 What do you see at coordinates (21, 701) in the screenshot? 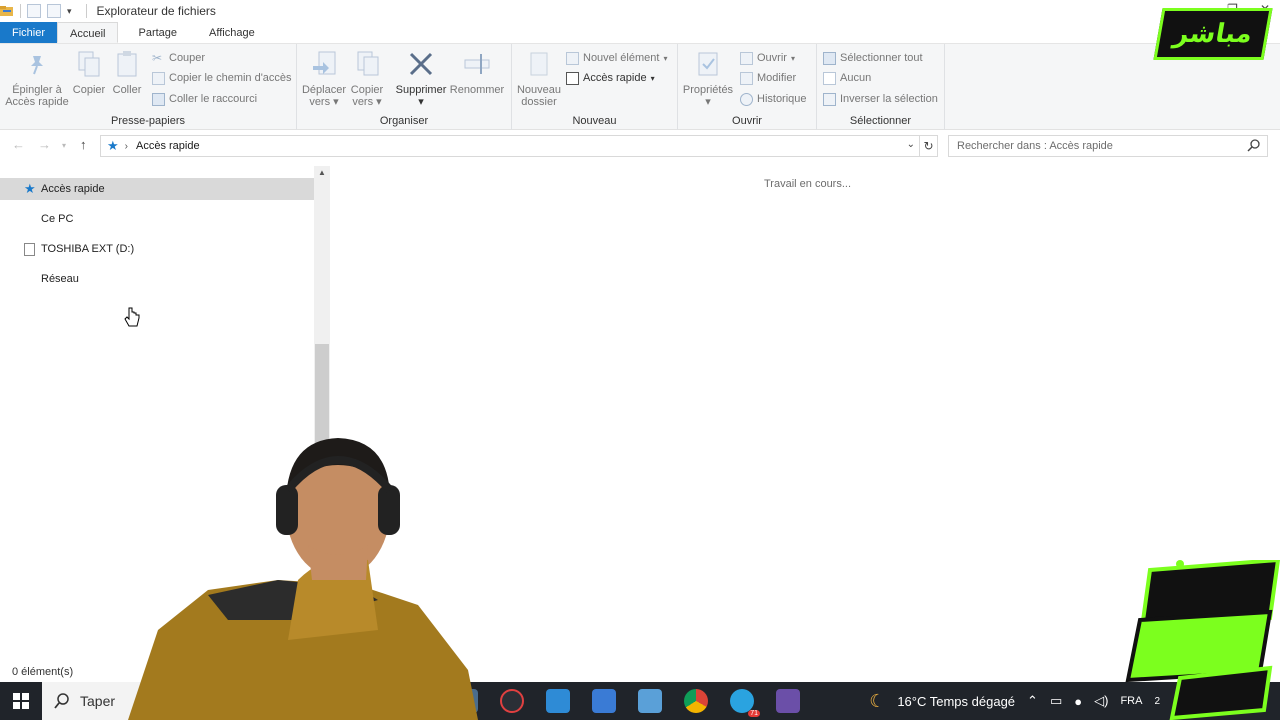
I see `windows-start-icon` at bounding box center [21, 701].